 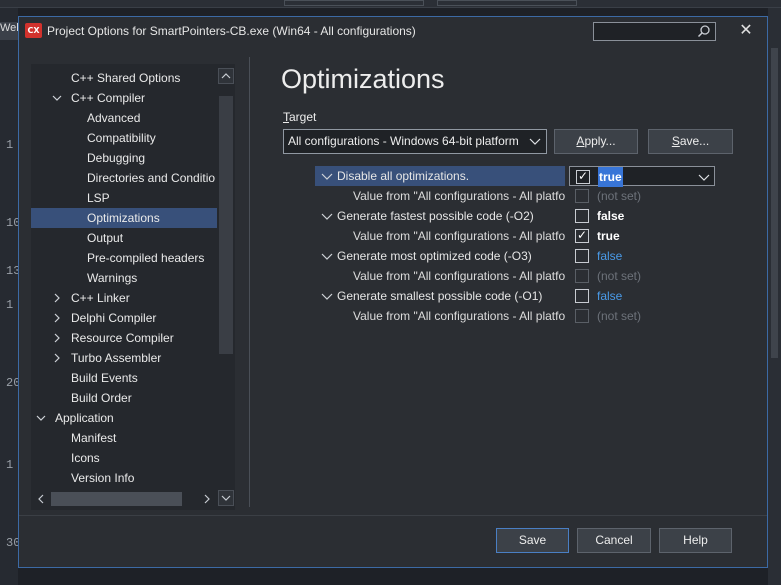 I want to click on tree-item-icons: Icons, so click(x=124, y=458).